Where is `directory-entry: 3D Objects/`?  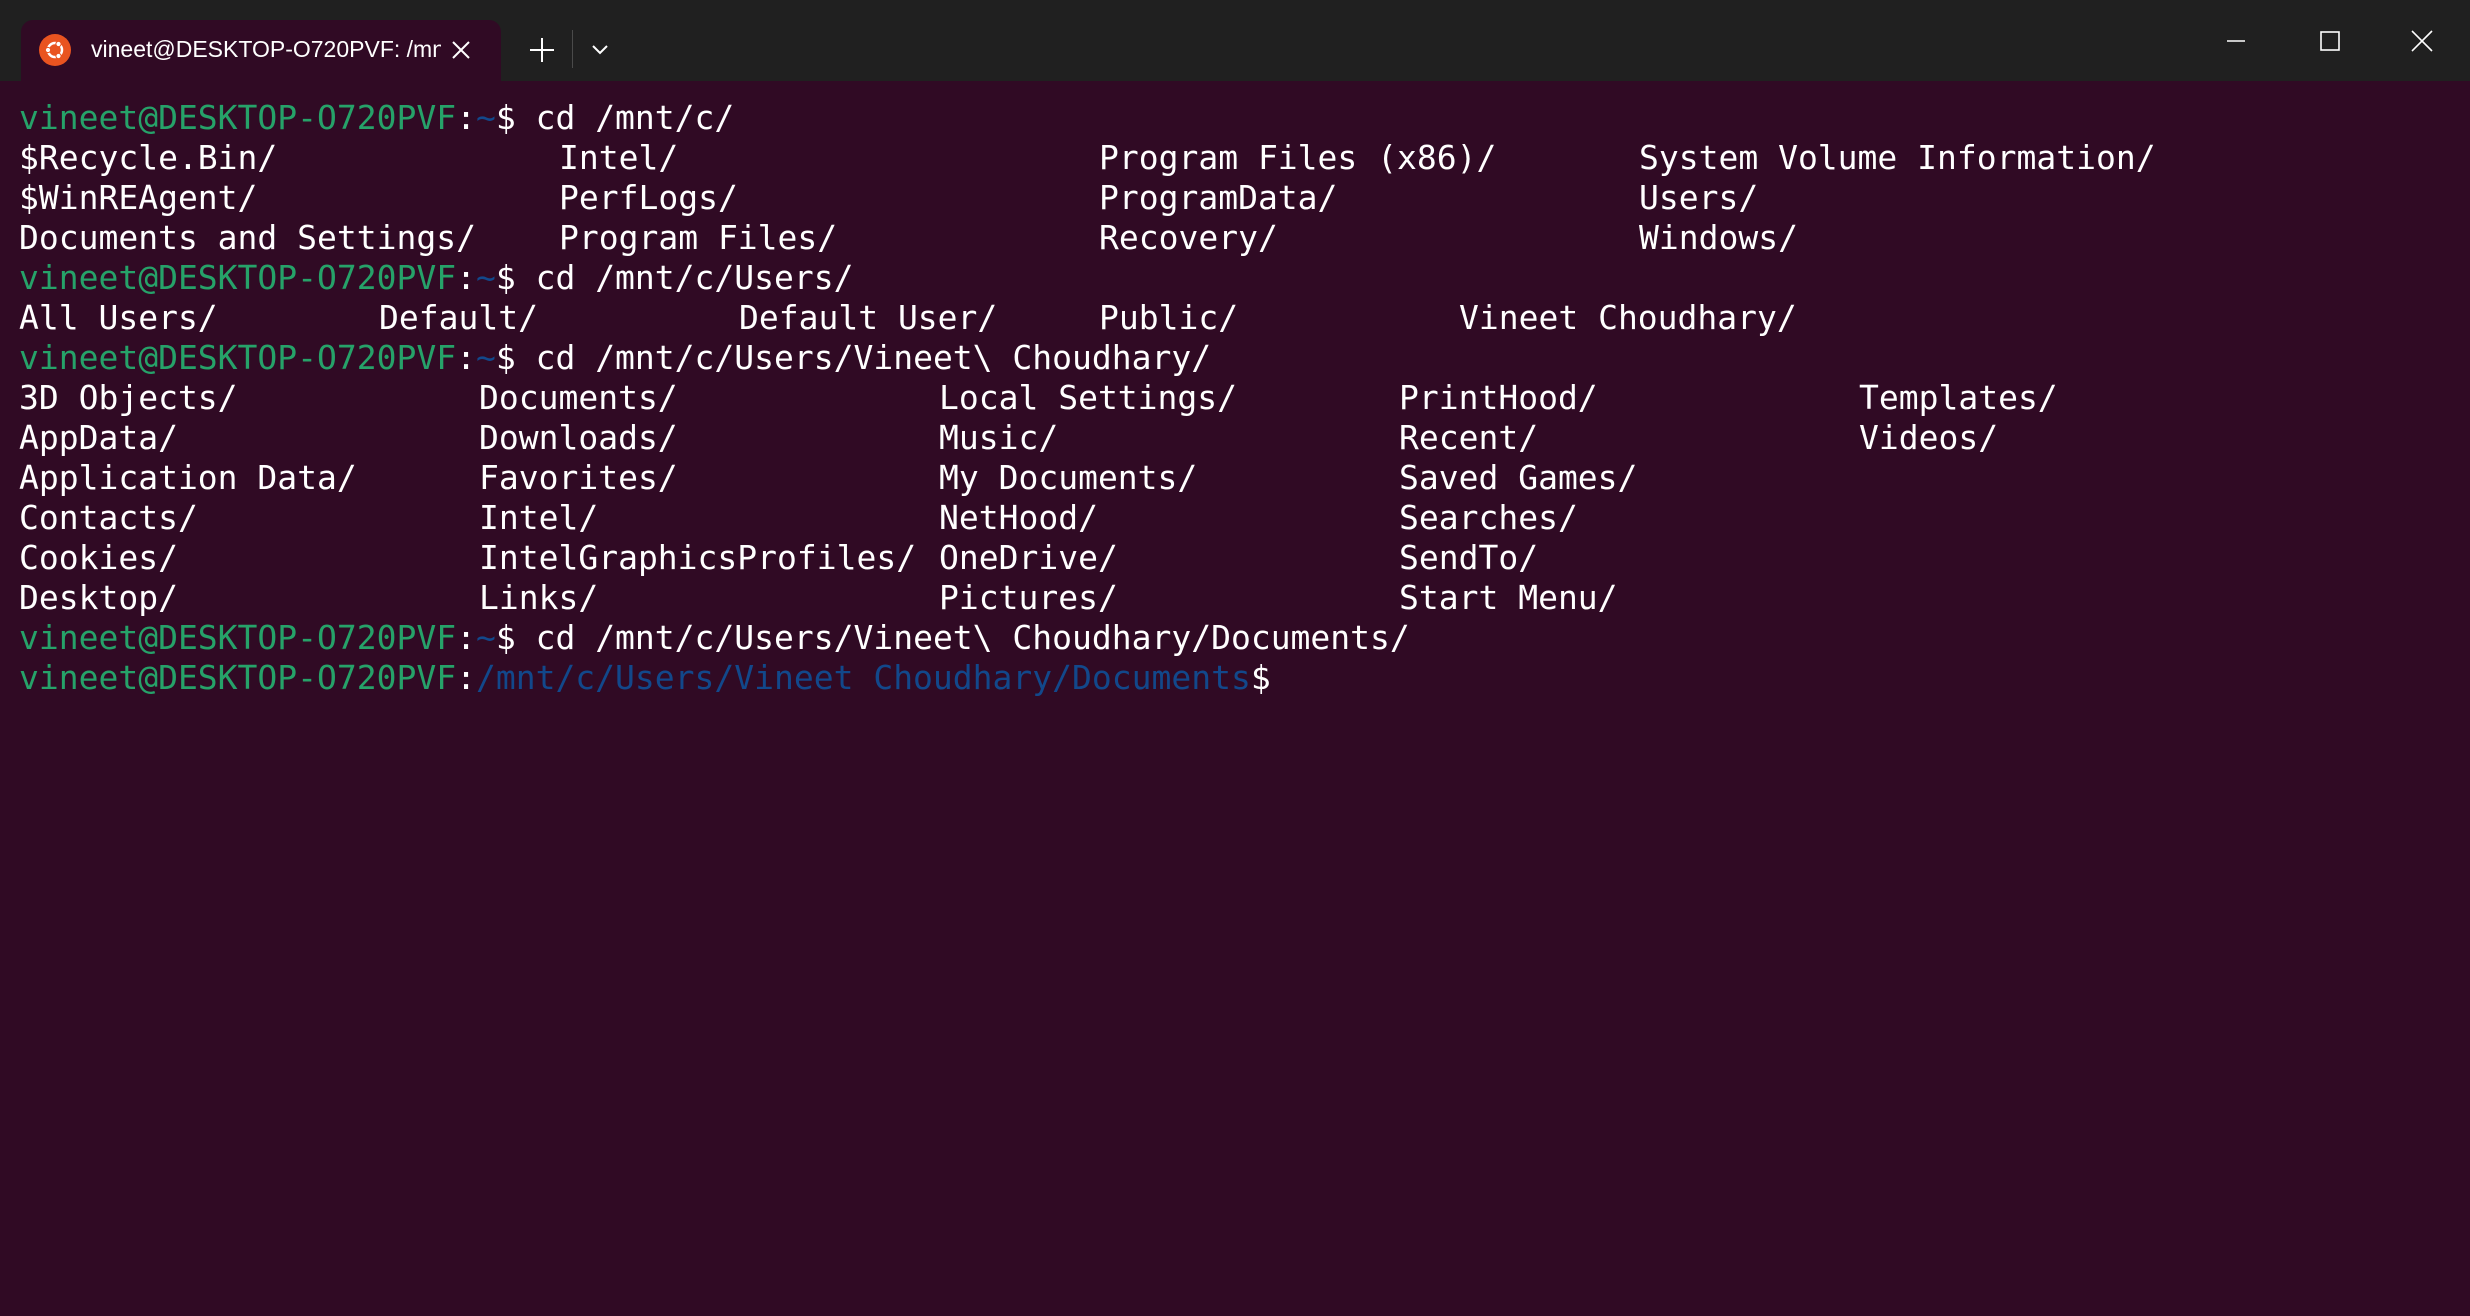 directory-entry: 3D Objects/ is located at coordinates (128, 397).